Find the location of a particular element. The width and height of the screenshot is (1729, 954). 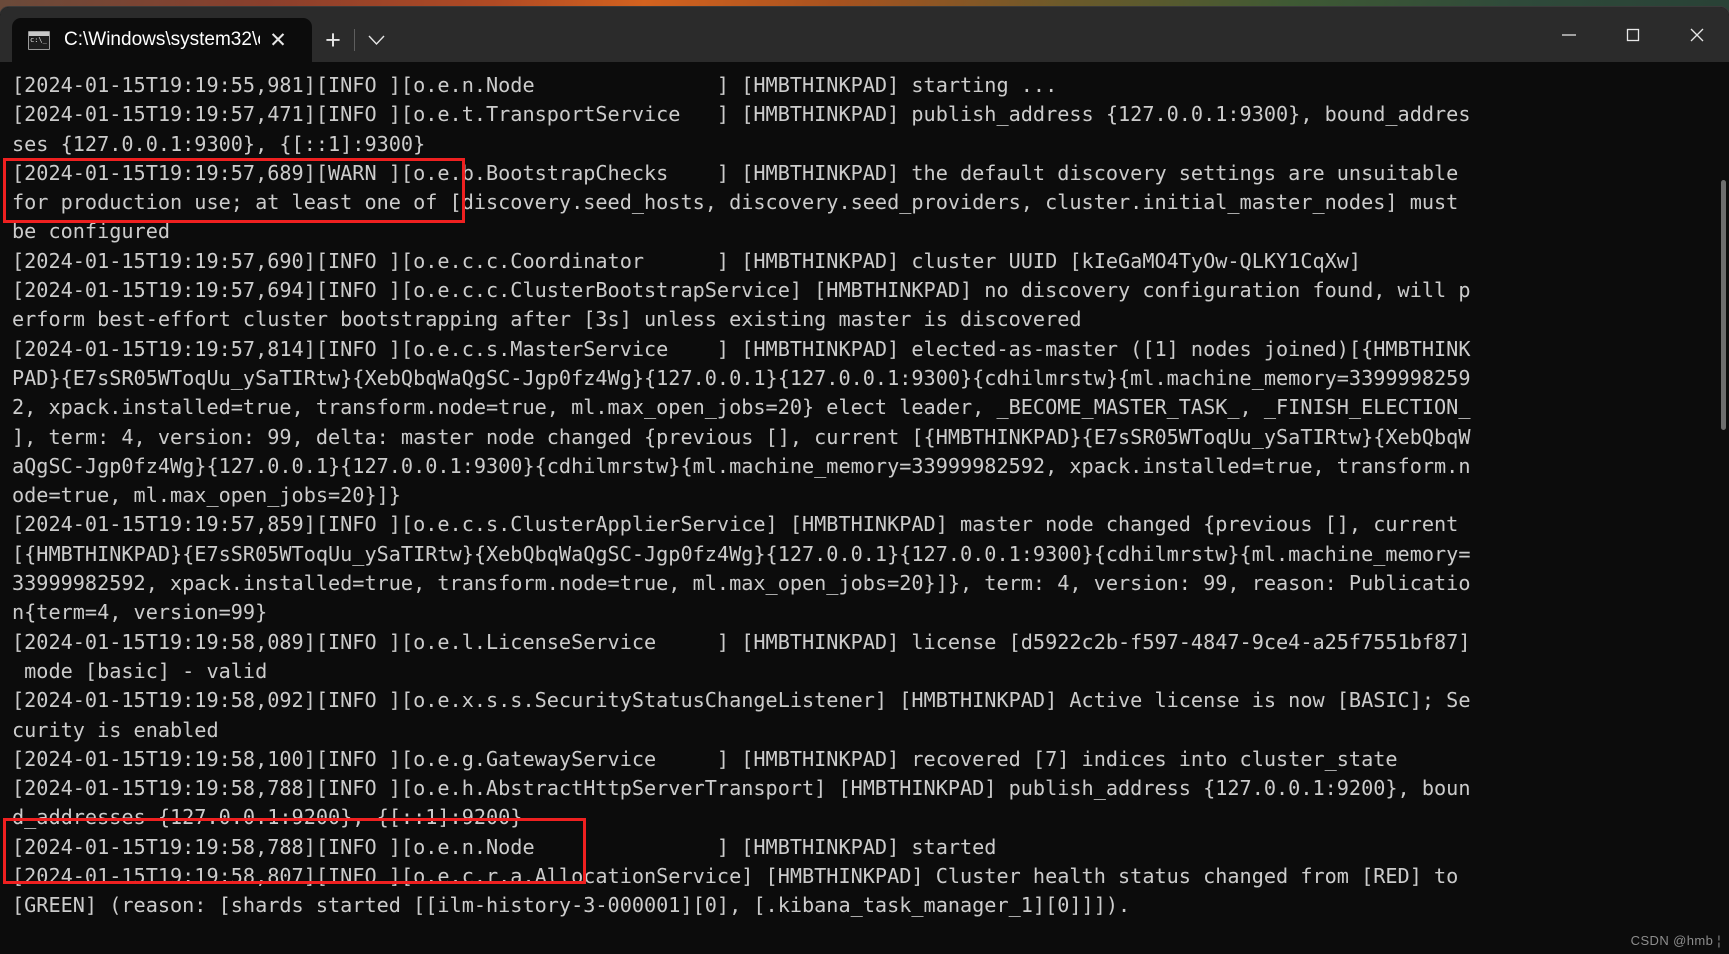

maximize-icon is located at coordinates (1633, 34).